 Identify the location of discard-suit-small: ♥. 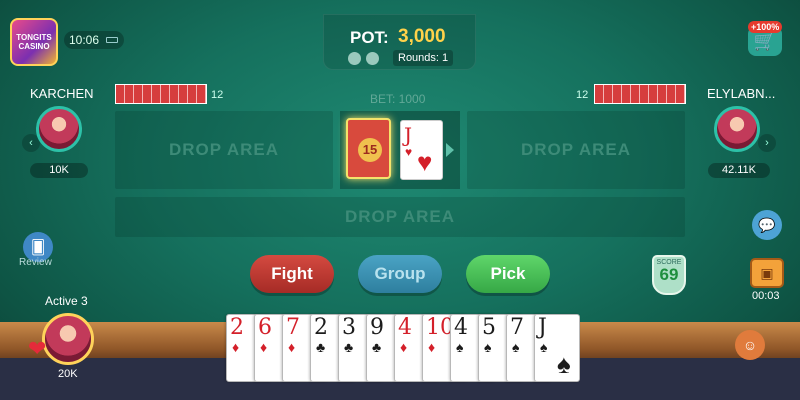
(409, 152).